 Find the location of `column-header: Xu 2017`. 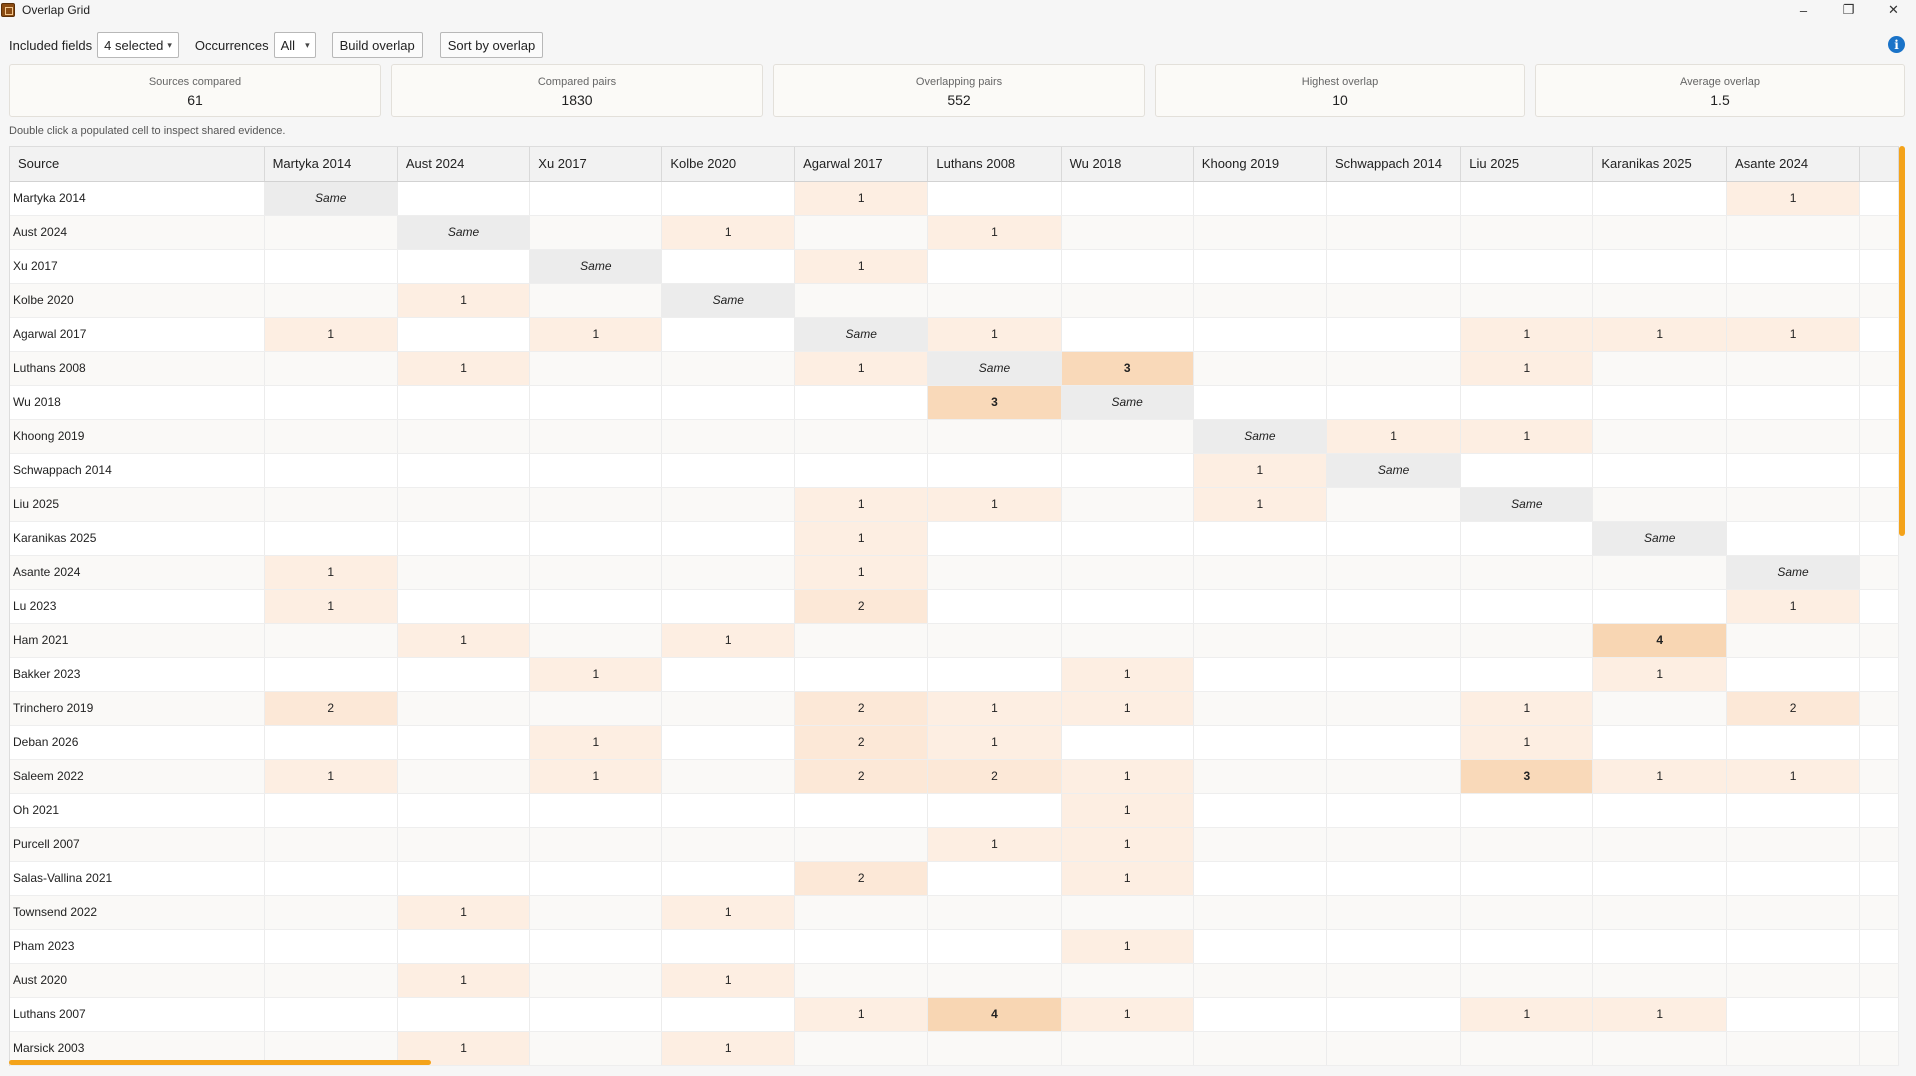

column-header: Xu 2017 is located at coordinates (596, 164).